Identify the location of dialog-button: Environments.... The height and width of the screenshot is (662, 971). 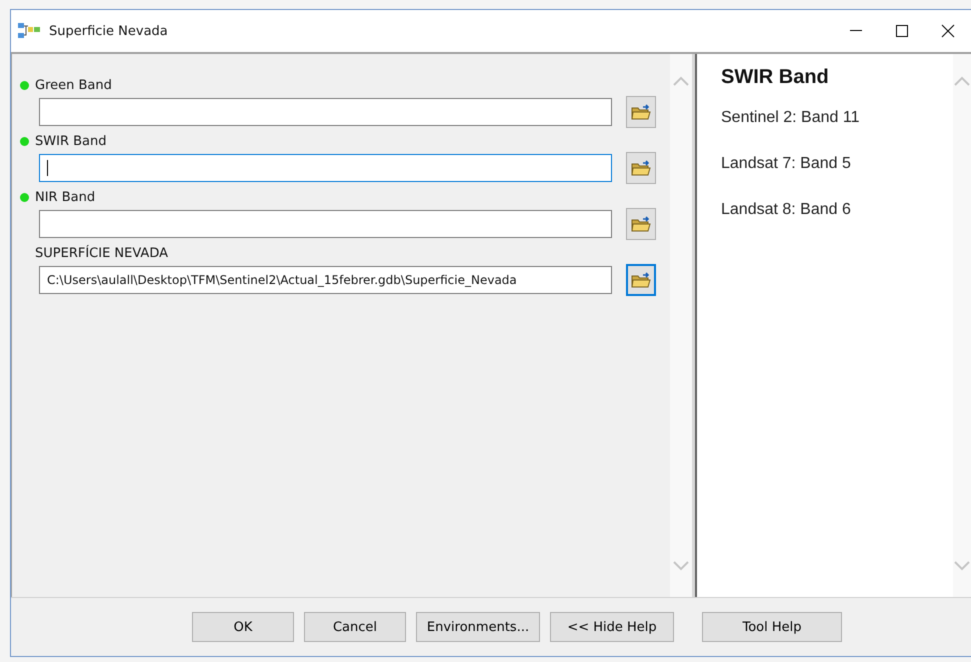
(478, 627).